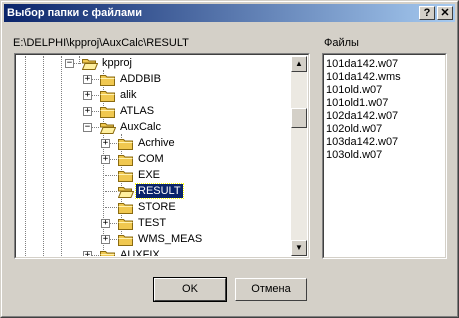 The width and height of the screenshot is (459, 318). Describe the element at coordinates (157, 207) in the screenshot. I see `tree-item-store: STORE` at that location.